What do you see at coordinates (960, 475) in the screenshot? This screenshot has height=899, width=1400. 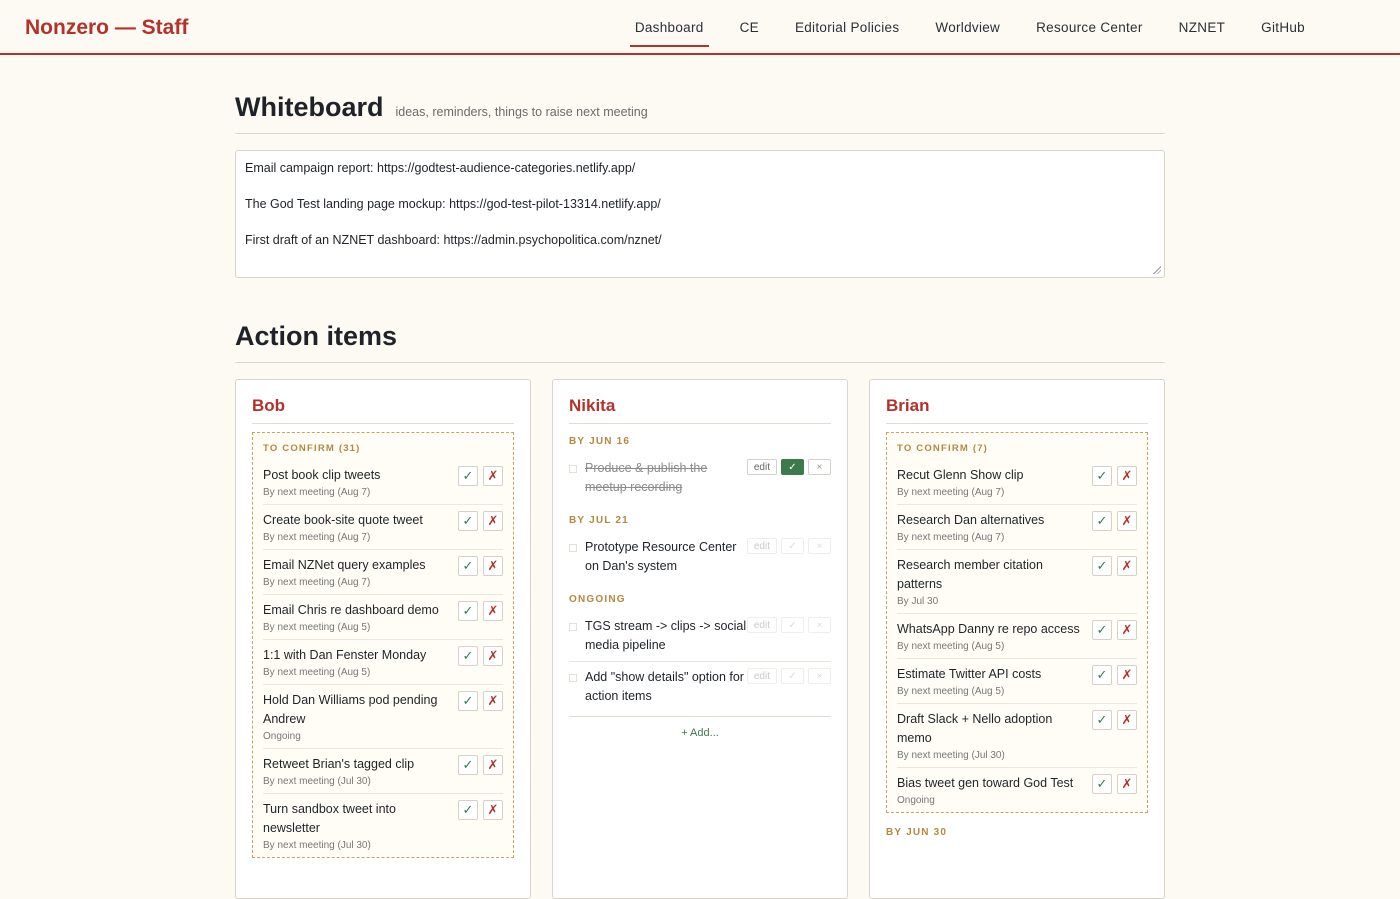 I see `item-title: Recut Glenn Show clip` at bounding box center [960, 475].